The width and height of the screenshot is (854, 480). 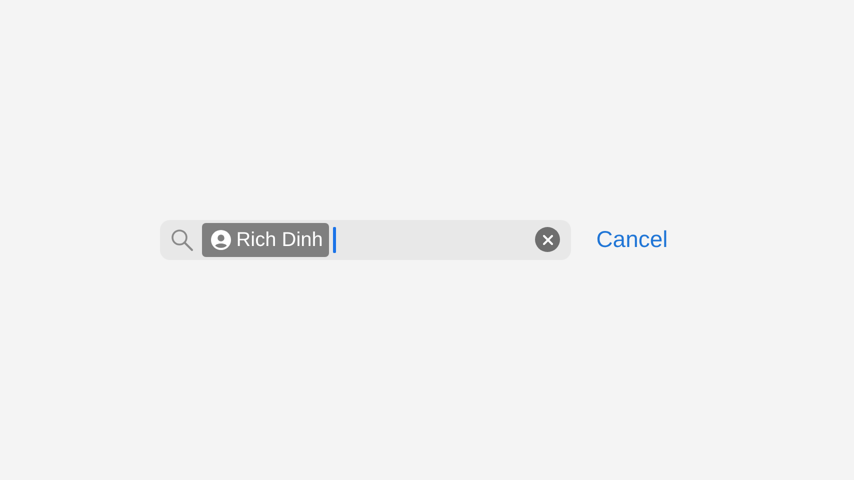 I want to click on person-icon, so click(x=221, y=240).